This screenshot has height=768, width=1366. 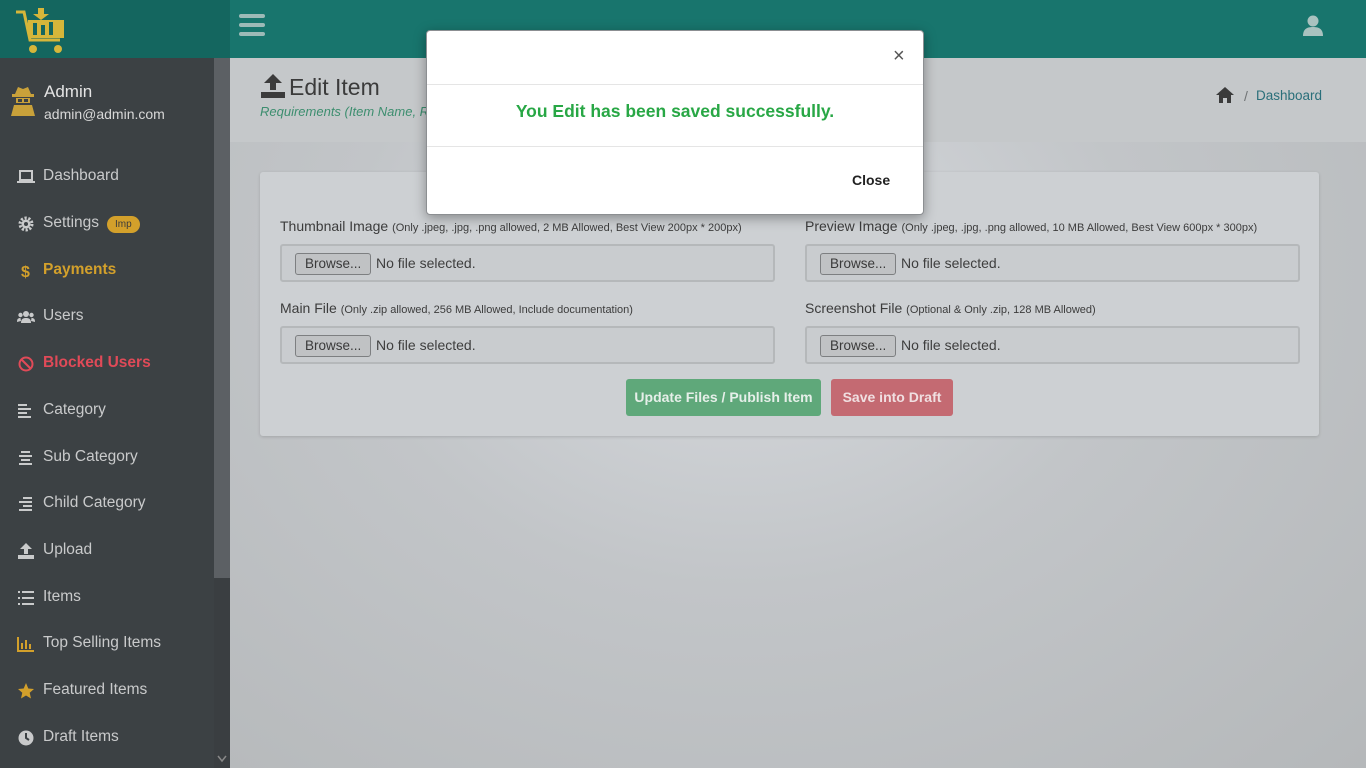 What do you see at coordinates (95, 689) in the screenshot?
I see `sidebar-item-label: Featured Items` at bounding box center [95, 689].